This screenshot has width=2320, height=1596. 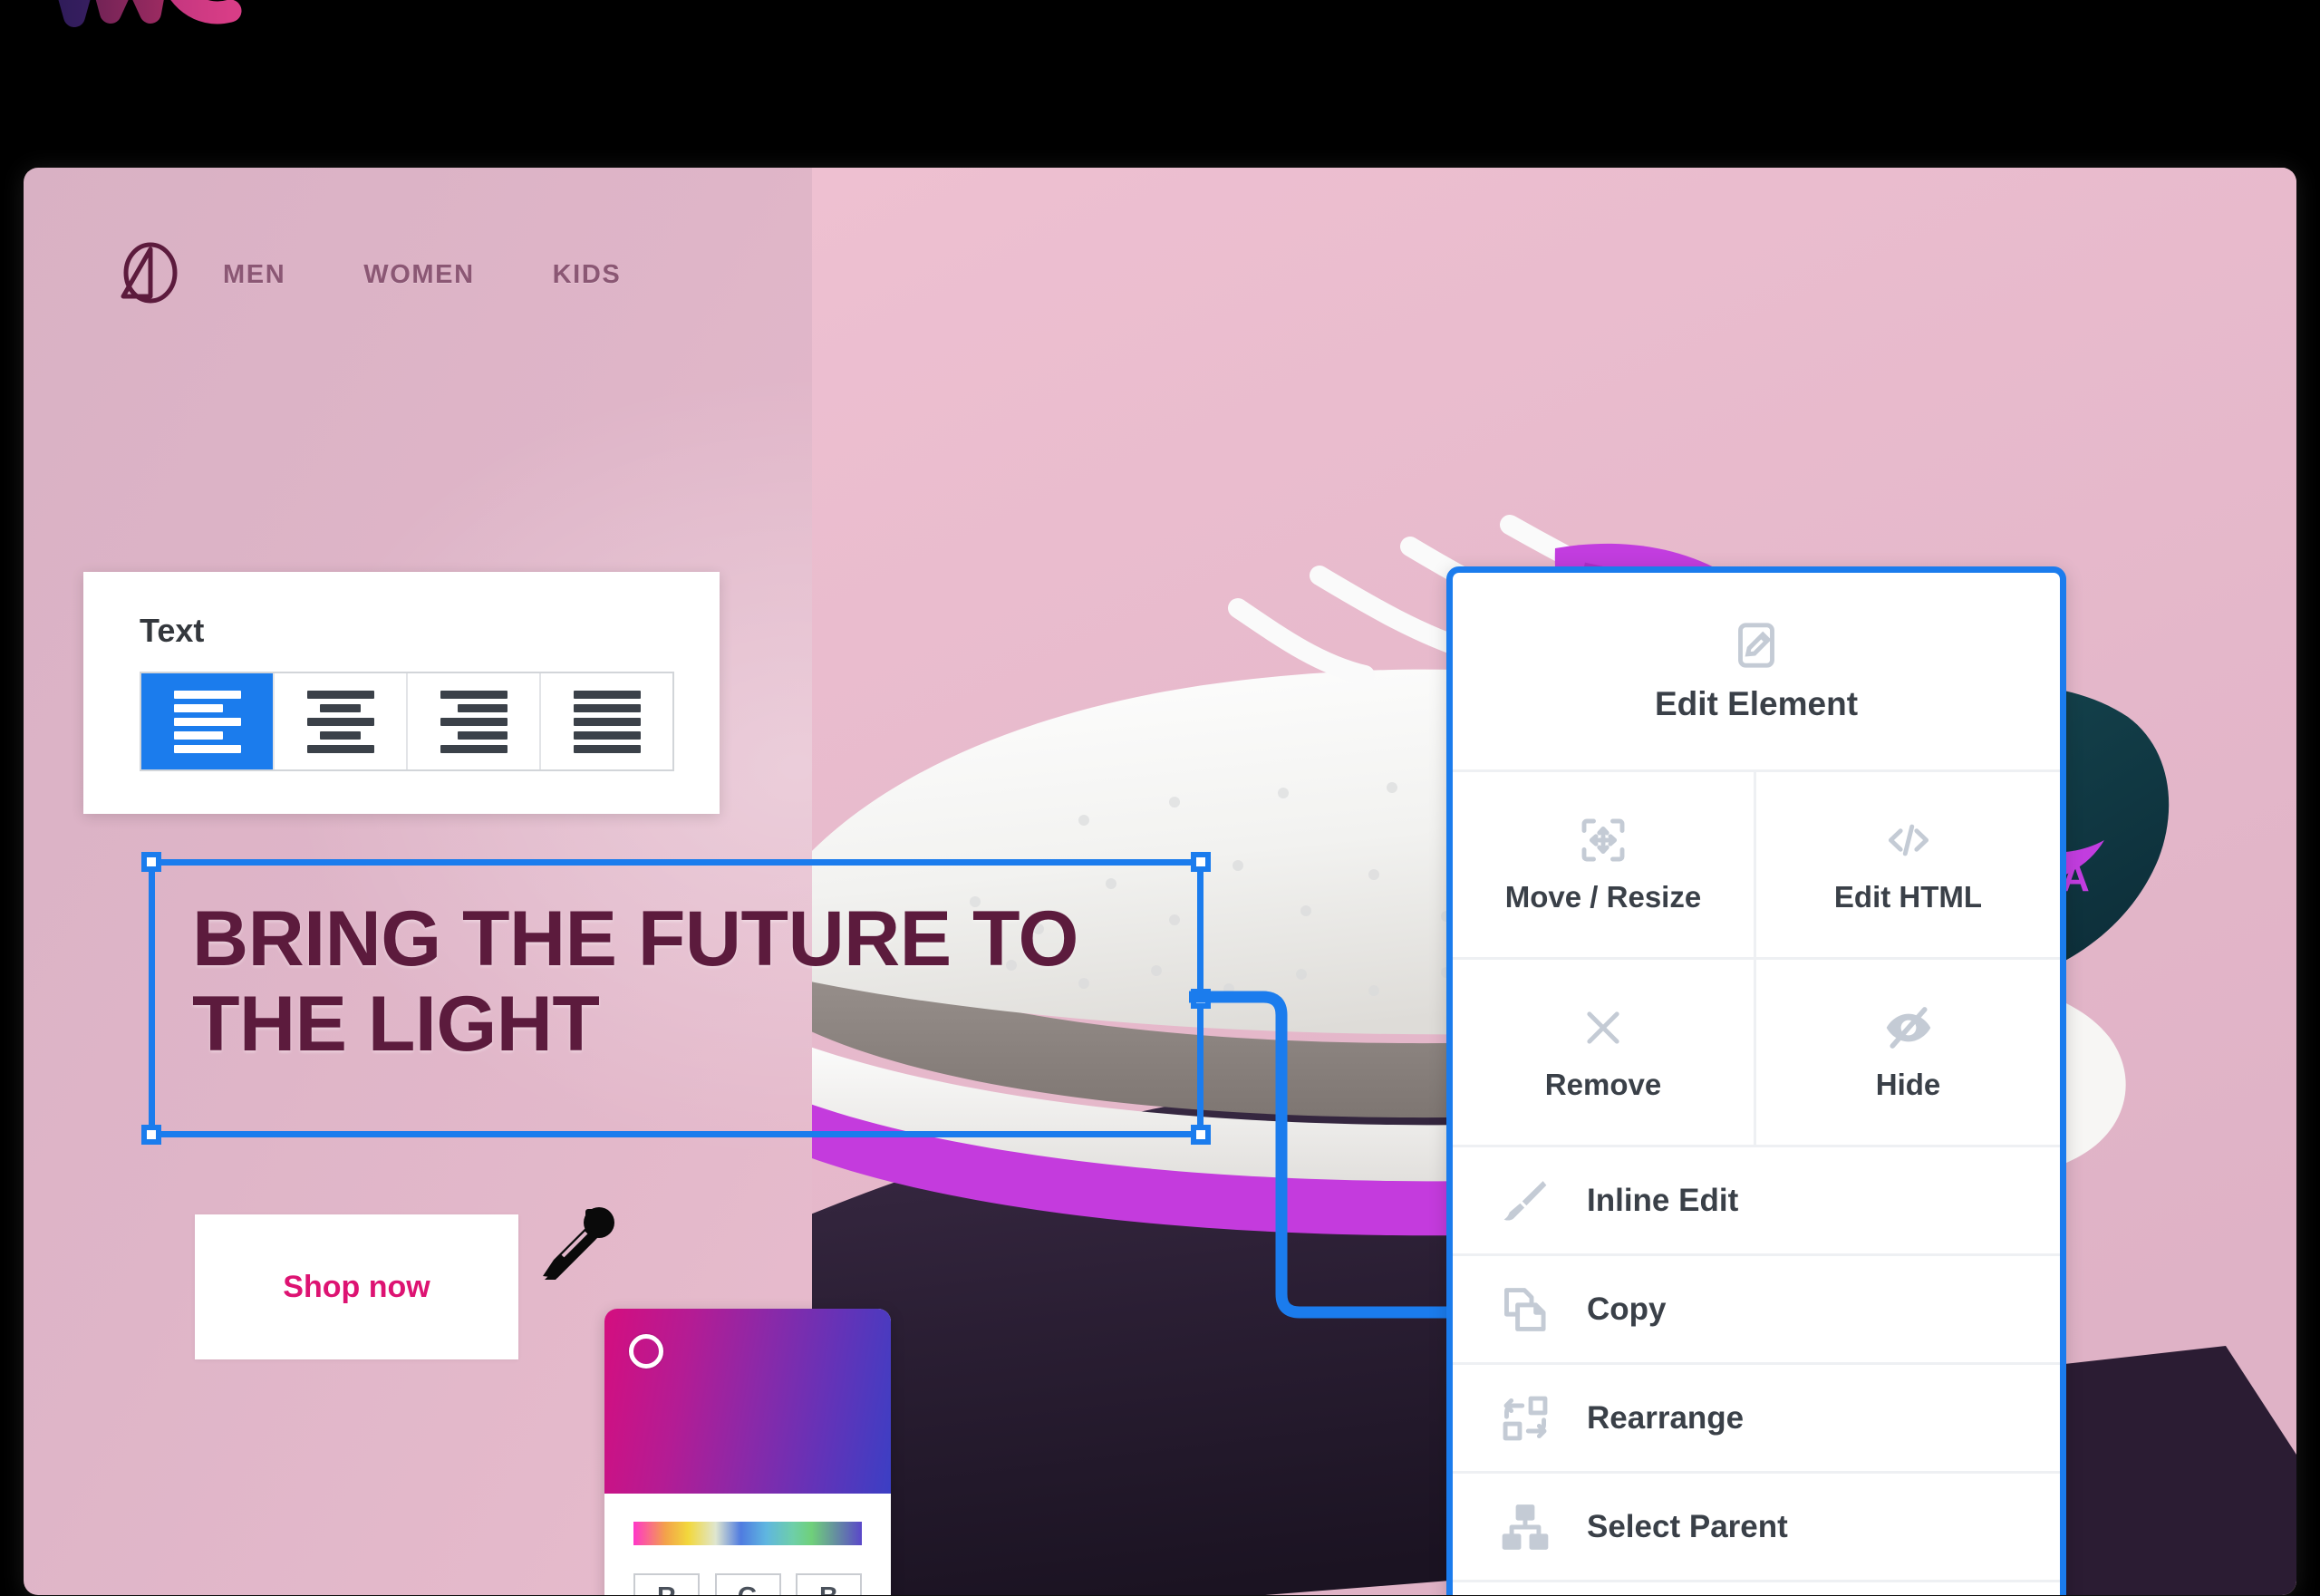 I want to click on shop-brand-logo-icon, so click(x=148, y=274).